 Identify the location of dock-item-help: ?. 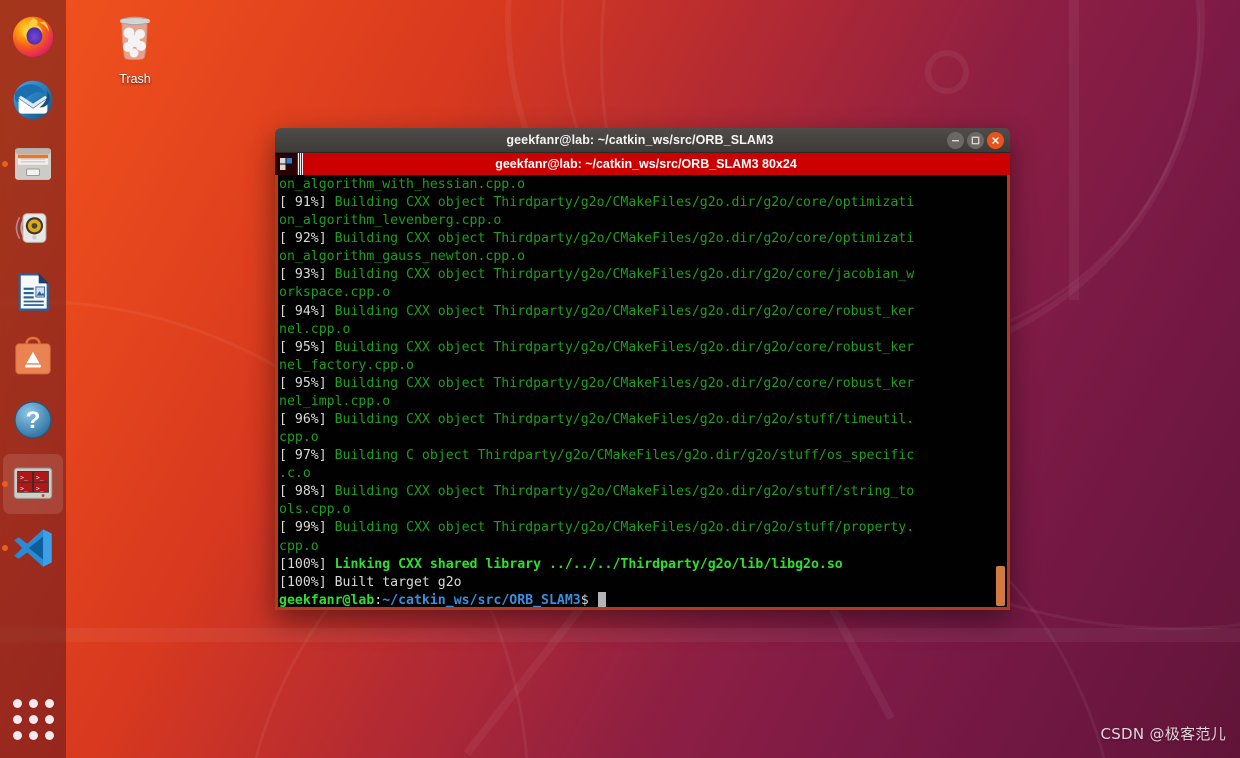
(33, 420).